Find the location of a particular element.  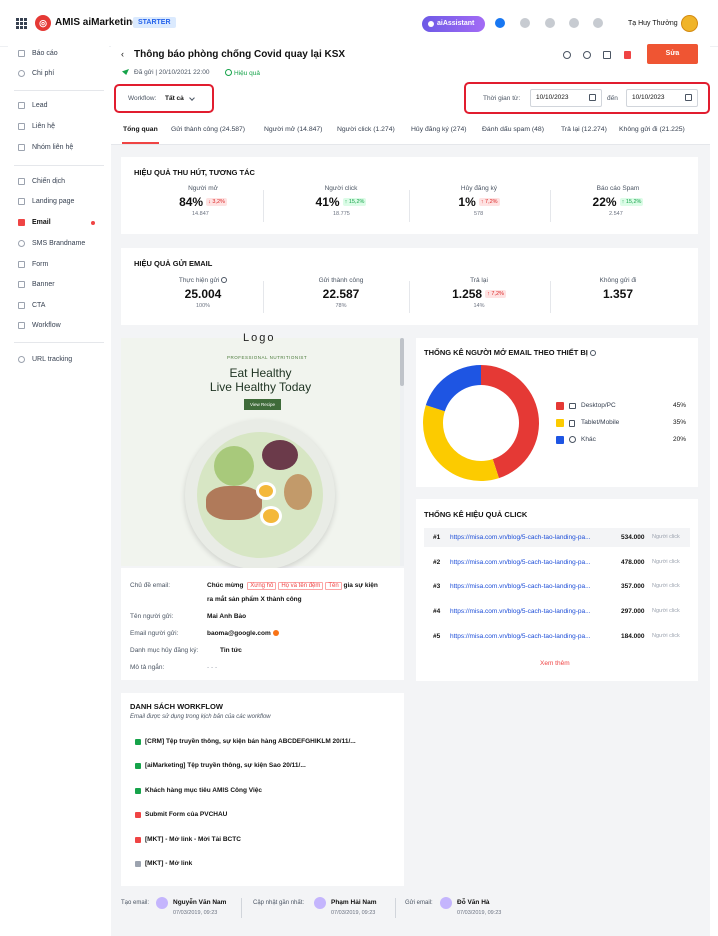

ai-assistant-button: aiAssistant is located at coordinates (453, 24).